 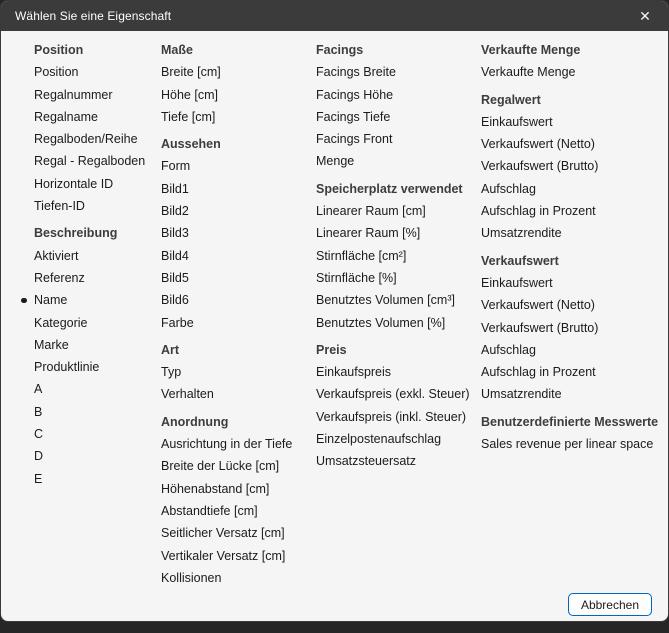 I want to click on dialog-title: Wählen Sie eine Eigenschaft, so click(x=93, y=16).